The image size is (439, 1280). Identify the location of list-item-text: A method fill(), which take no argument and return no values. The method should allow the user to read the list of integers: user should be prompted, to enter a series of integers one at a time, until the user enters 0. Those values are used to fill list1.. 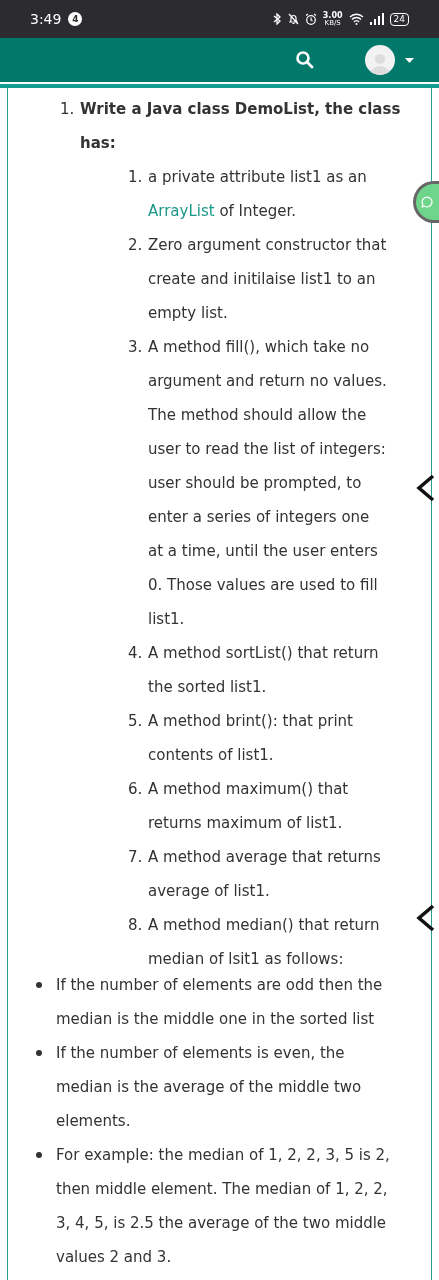
(267, 483).